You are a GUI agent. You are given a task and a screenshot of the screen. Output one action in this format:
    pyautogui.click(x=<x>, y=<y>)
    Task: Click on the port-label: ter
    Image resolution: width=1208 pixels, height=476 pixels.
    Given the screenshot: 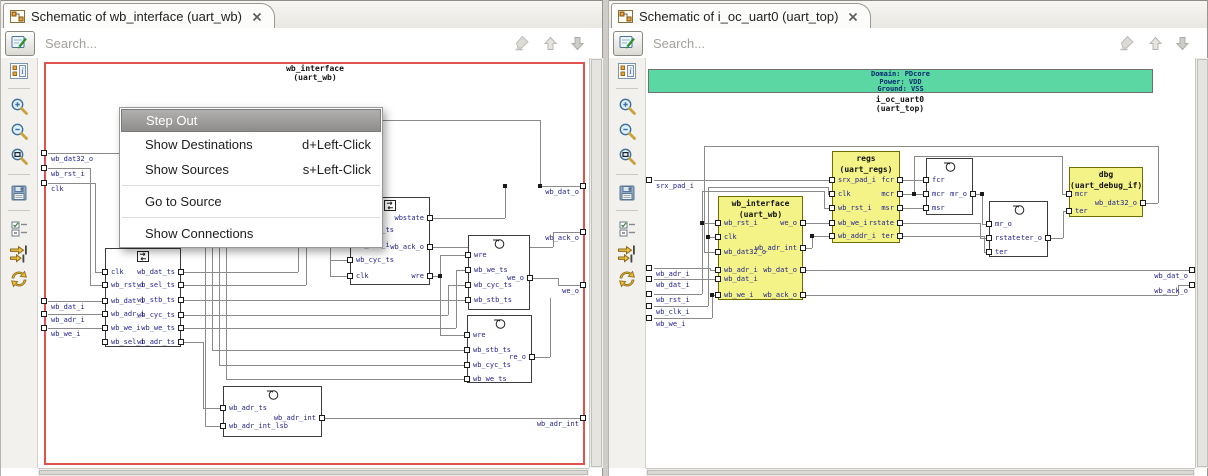 What is the action you would take?
    pyautogui.click(x=887, y=236)
    